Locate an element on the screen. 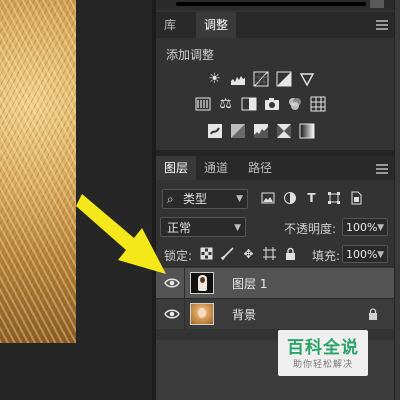  layer-row-layer1: 图层 1 is located at coordinates (275, 283).